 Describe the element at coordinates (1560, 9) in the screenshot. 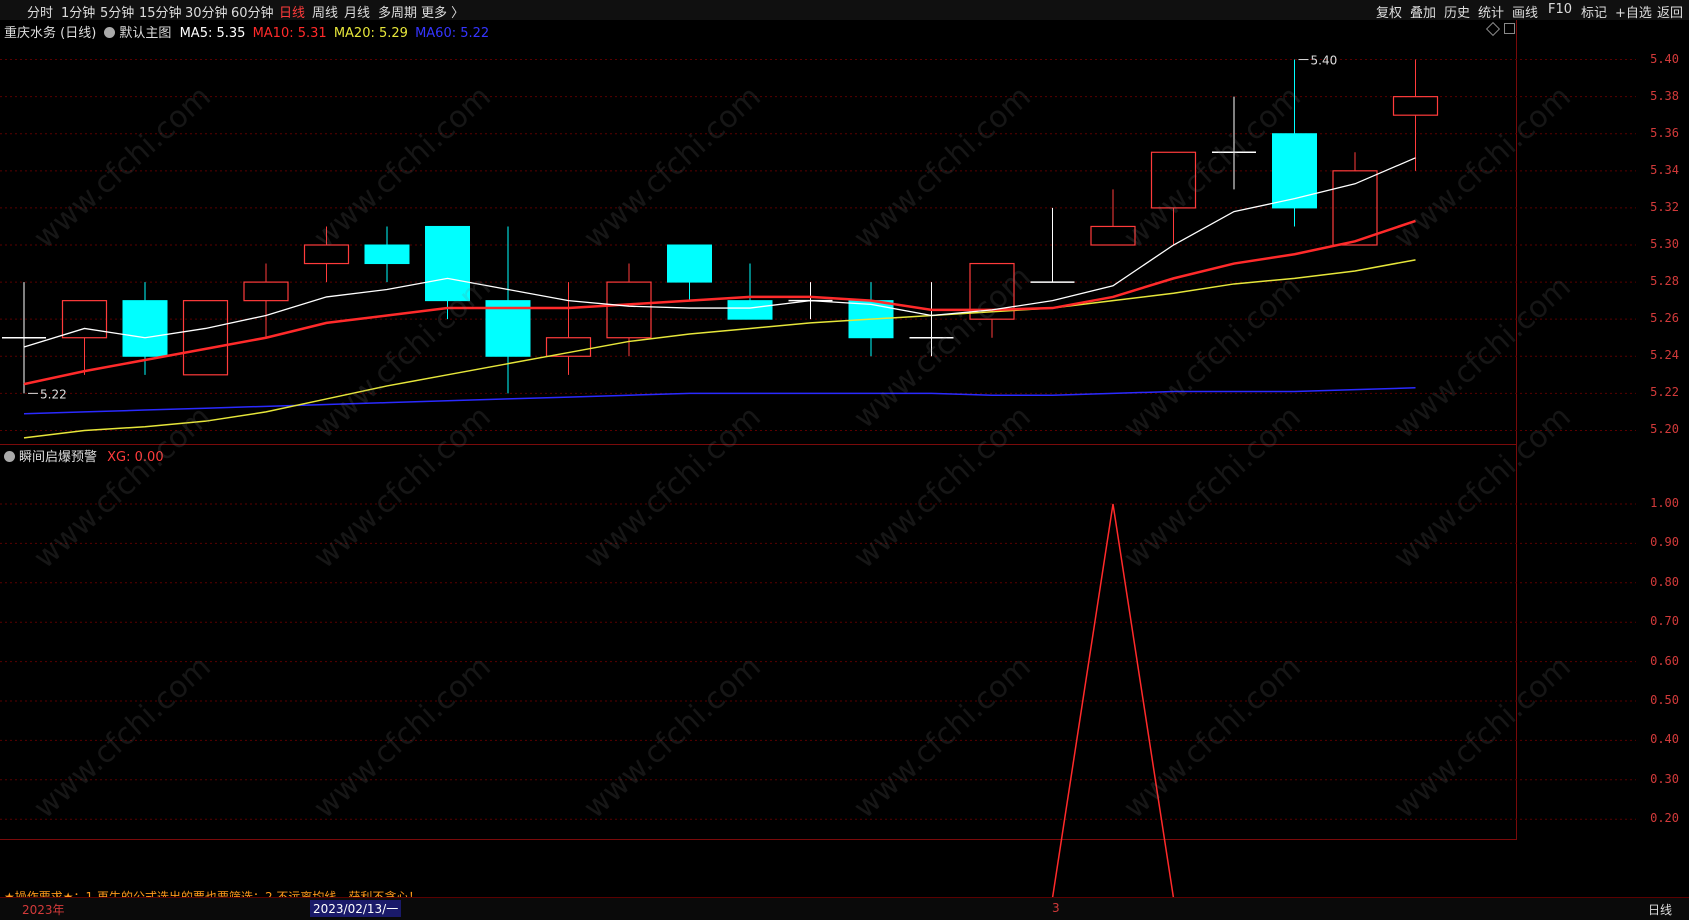

I see `tool-button-5: F10` at that location.